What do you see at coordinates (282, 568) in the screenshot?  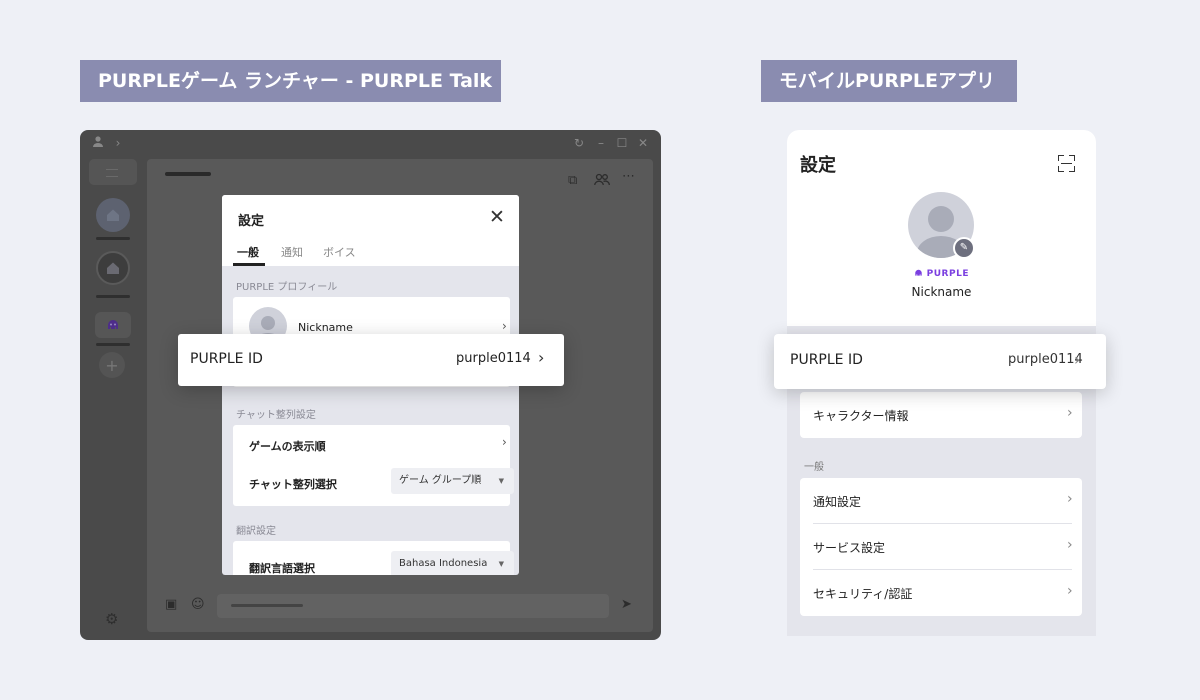 I see `translate-lang-label: 翻訳言語選択` at bounding box center [282, 568].